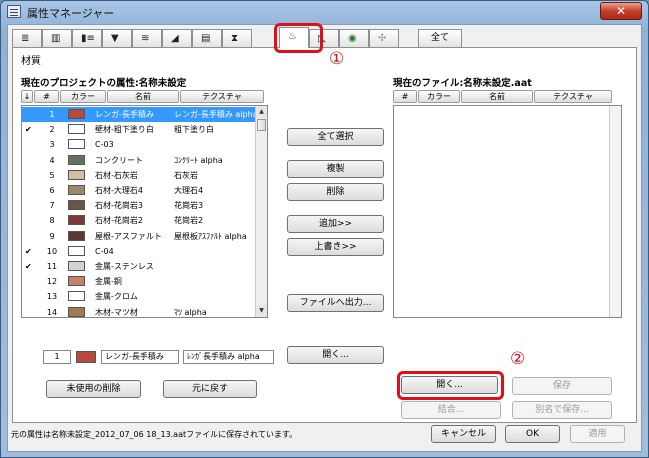  I want to click on app-icon, so click(14, 11).